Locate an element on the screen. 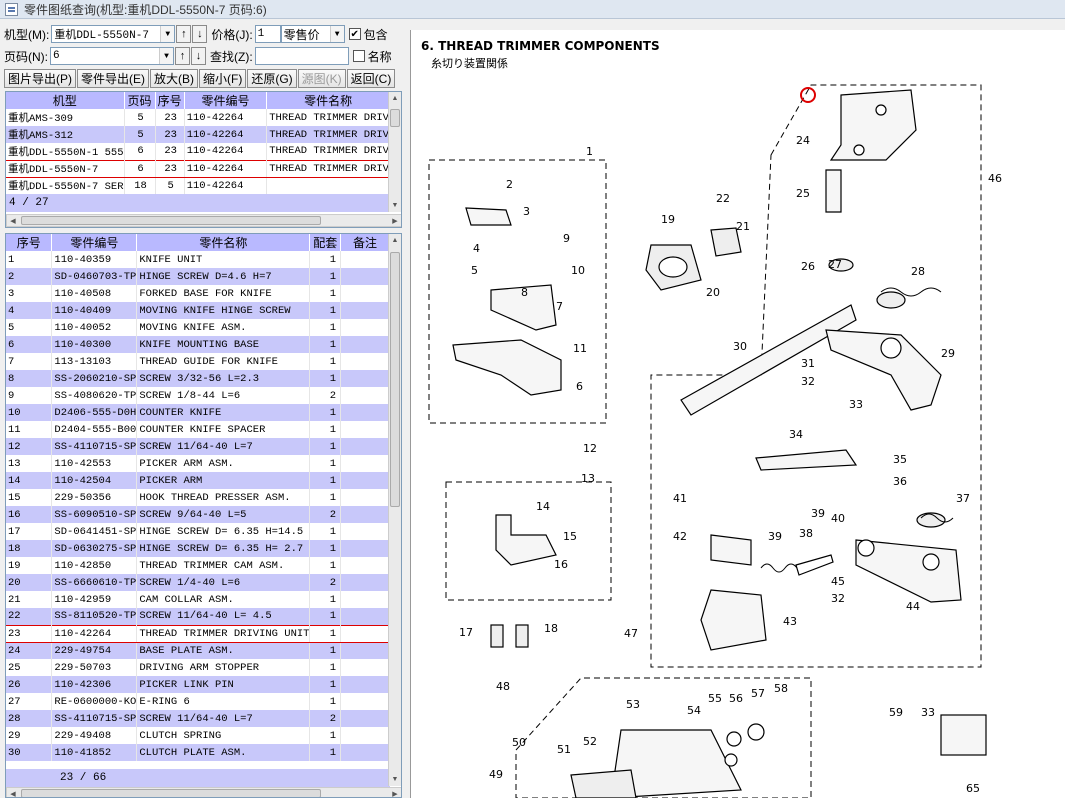 The width and height of the screenshot is (1065, 798). page-up-button: ↑ is located at coordinates (182, 56).